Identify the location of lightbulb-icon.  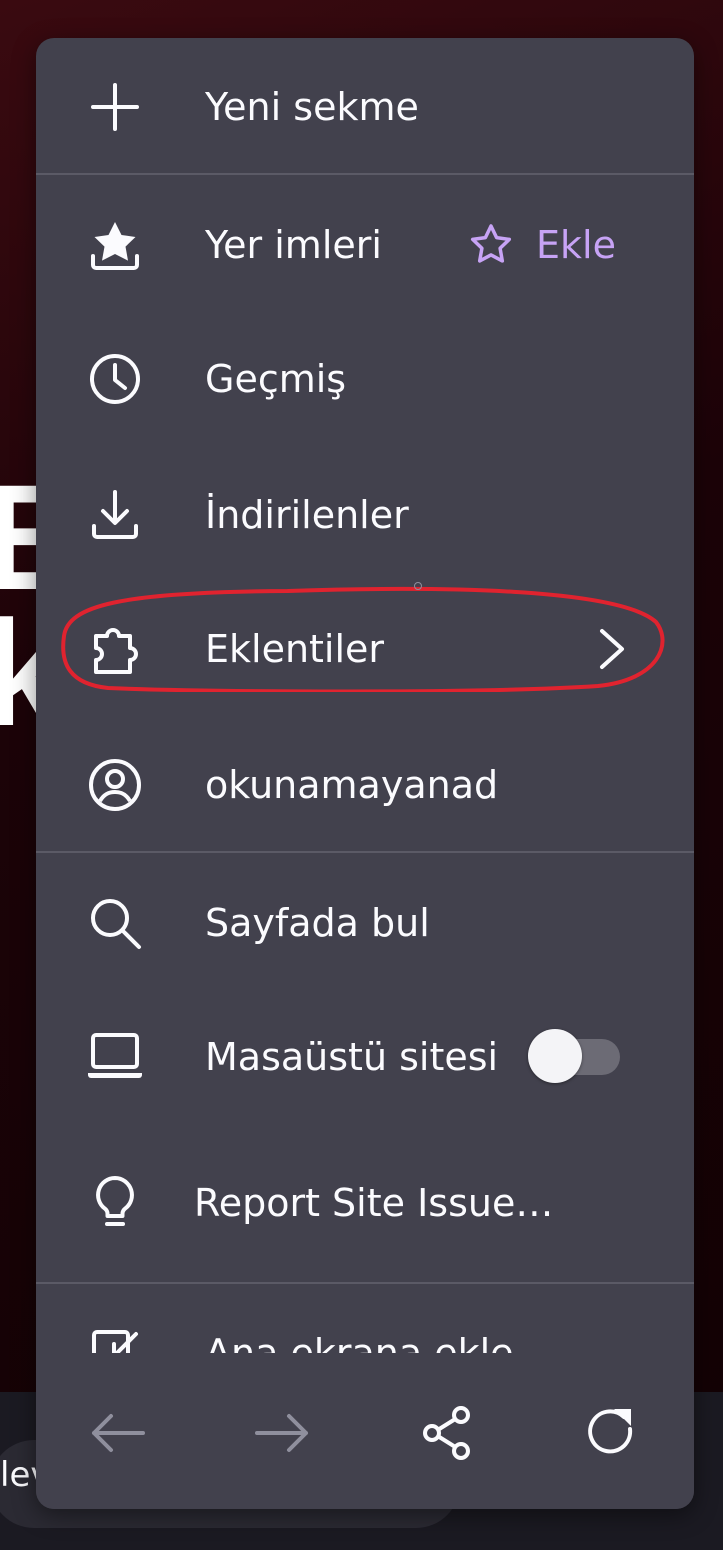
(115, 1203).